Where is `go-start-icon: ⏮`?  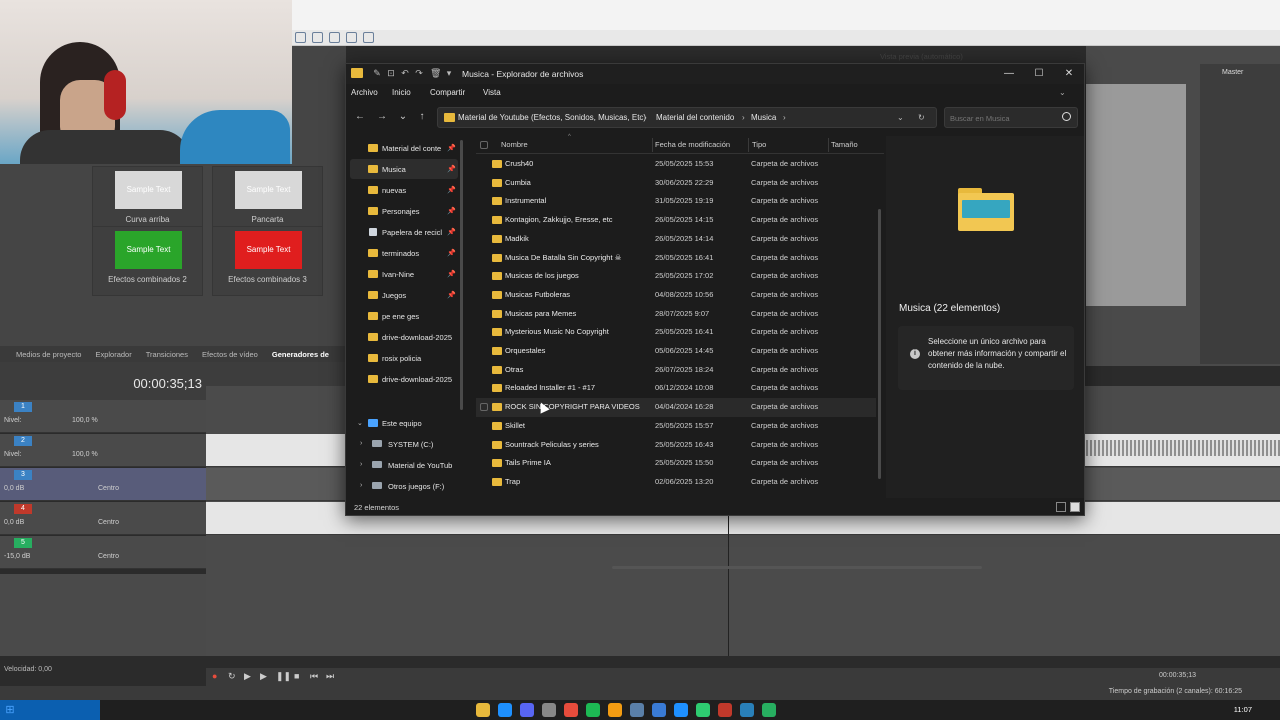 go-start-icon: ⏮ is located at coordinates (314, 676).